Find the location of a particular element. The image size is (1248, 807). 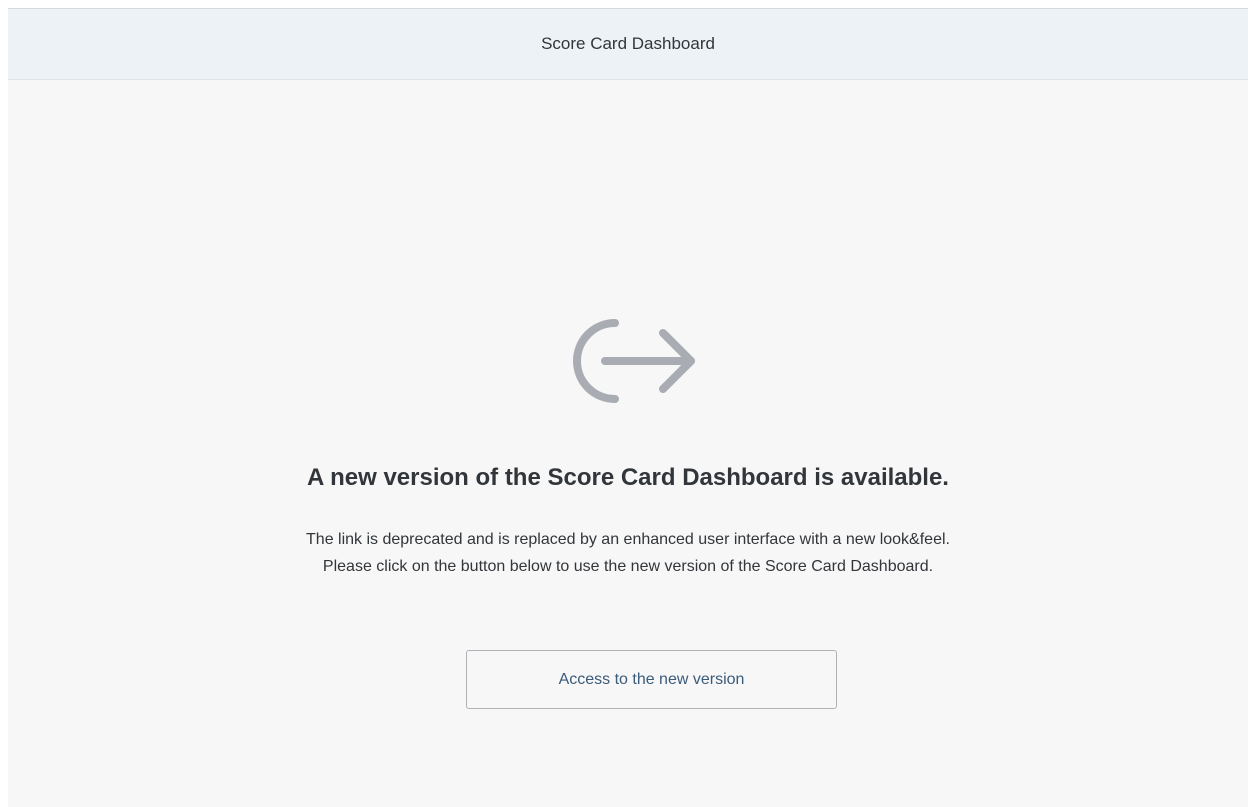

page-title: Score Card Dashboard is located at coordinates (628, 43).